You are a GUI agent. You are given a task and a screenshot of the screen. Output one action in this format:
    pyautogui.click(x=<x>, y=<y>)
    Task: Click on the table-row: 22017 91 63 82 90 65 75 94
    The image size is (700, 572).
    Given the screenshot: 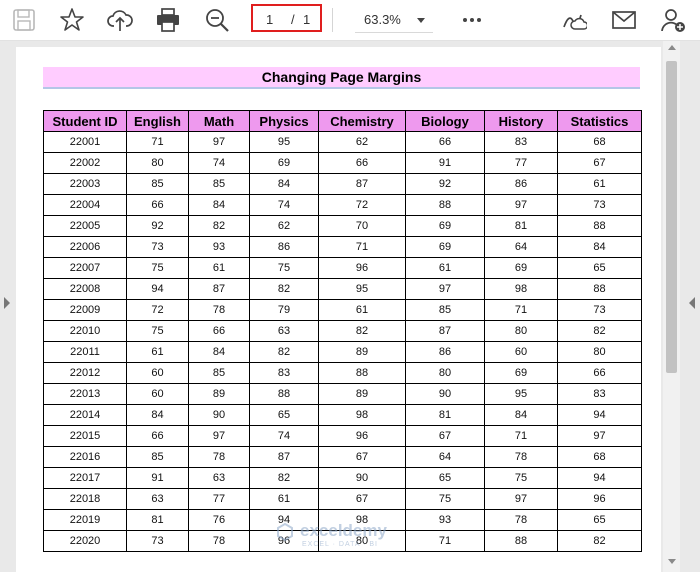 What is the action you would take?
    pyautogui.click(x=342, y=478)
    